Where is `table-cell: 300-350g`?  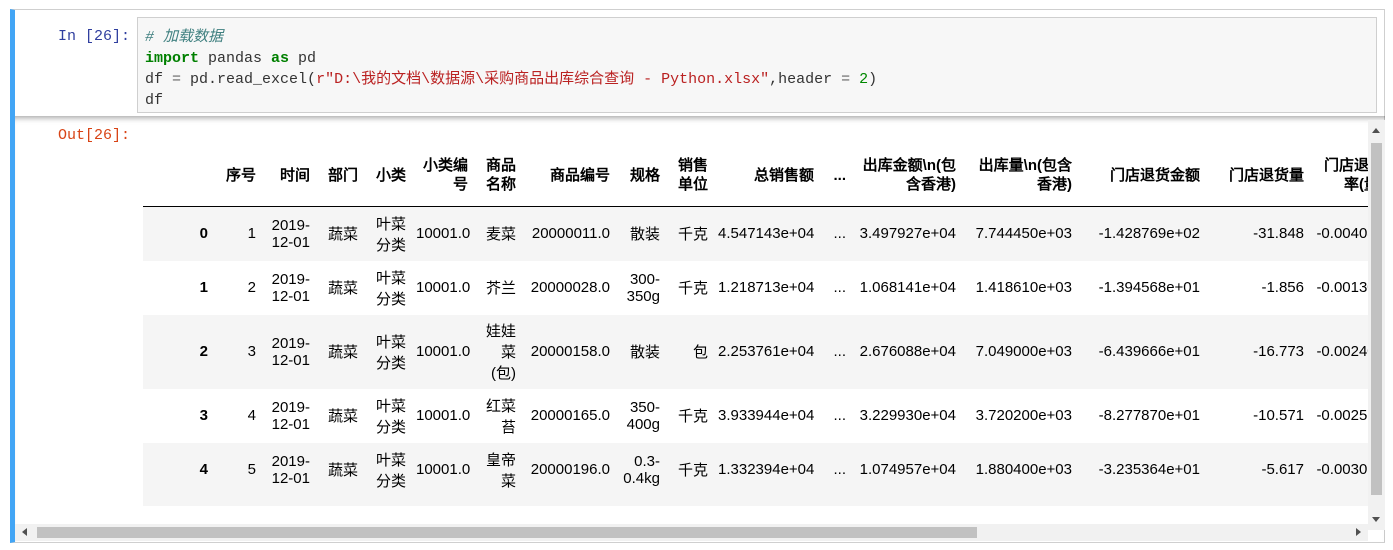
table-cell: 300-350g is located at coordinates (643, 287).